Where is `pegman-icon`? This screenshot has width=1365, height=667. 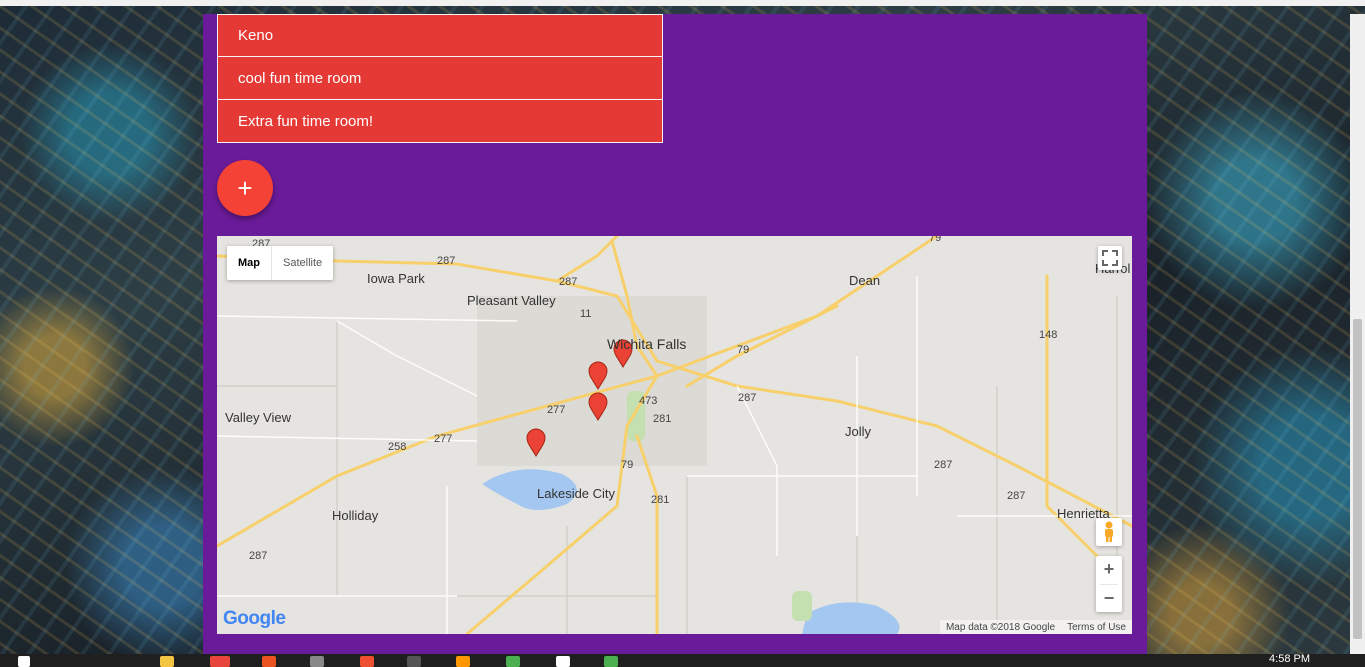 pegman-icon is located at coordinates (1109, 531).